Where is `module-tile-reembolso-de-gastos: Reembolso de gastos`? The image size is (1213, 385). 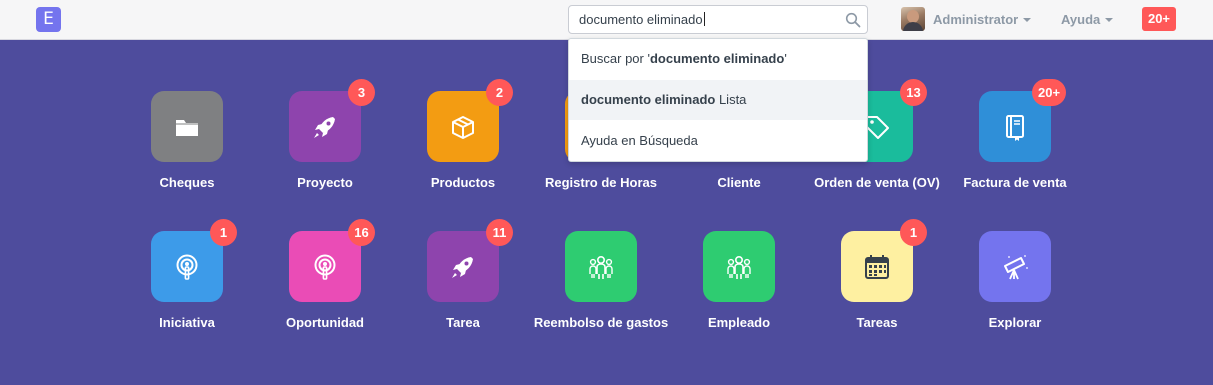
module-tile-reembolso-de-gastos: Reembolso de gastos is located at coordinates (601, 291).